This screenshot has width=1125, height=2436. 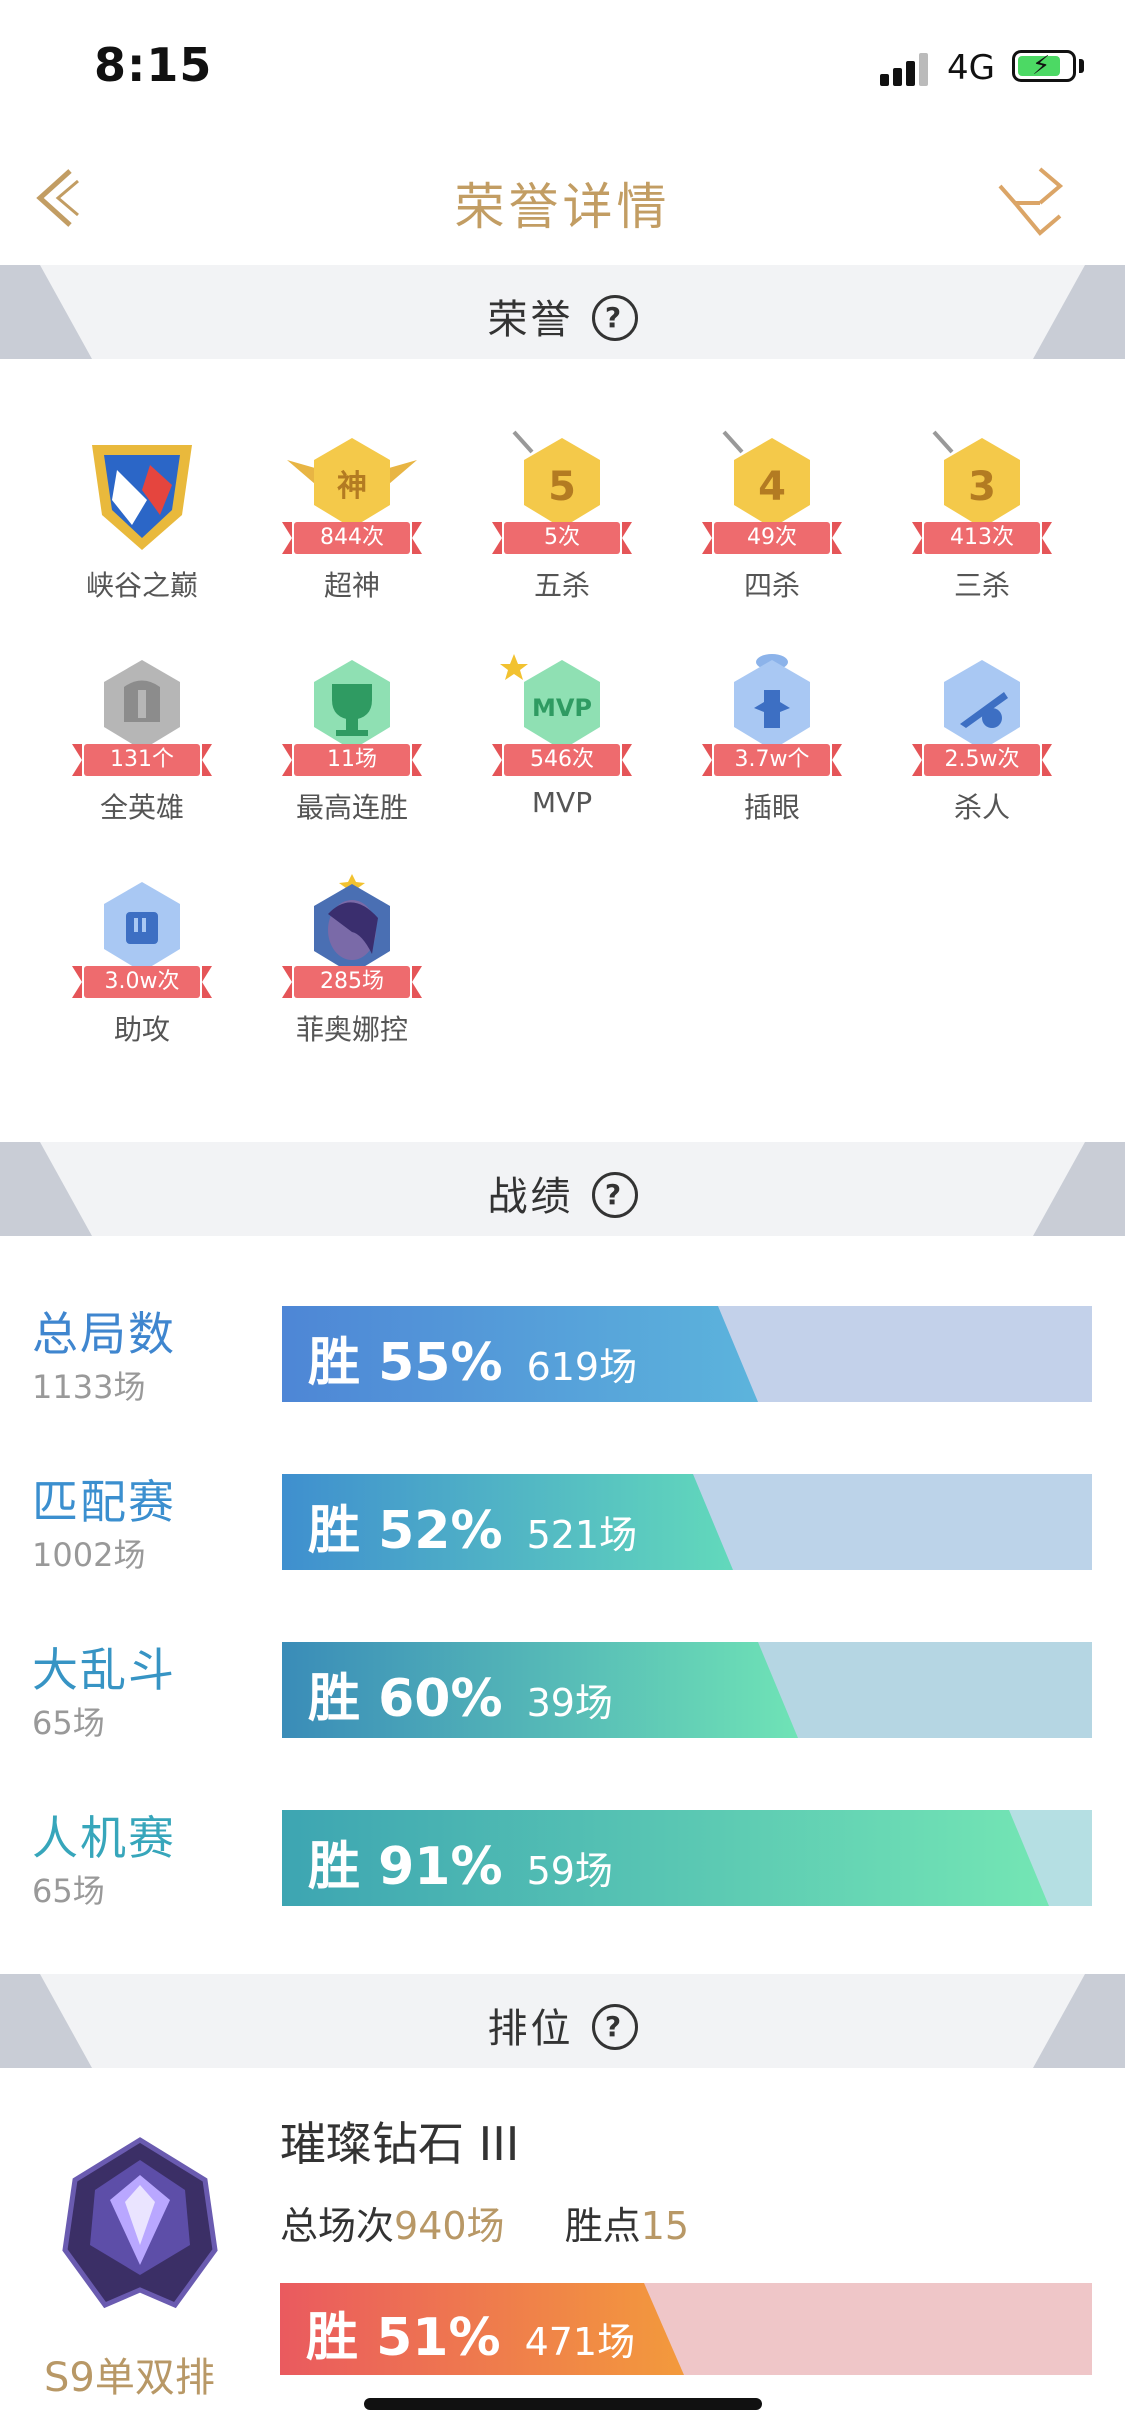 I want to click on rank-points-value: 15, so click(x=665, y=2226).